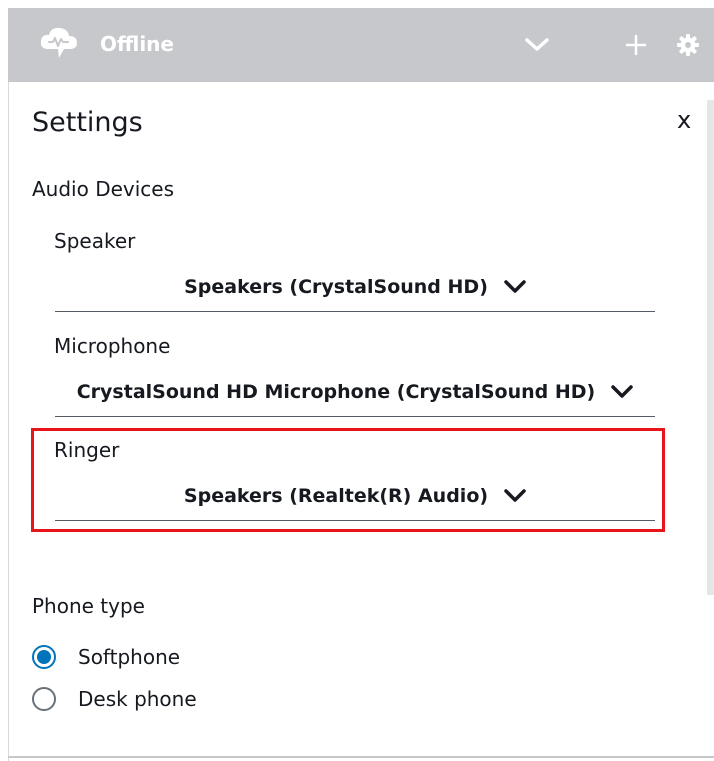  I want to click on ringer-label: Ringer, so click(87, 450).